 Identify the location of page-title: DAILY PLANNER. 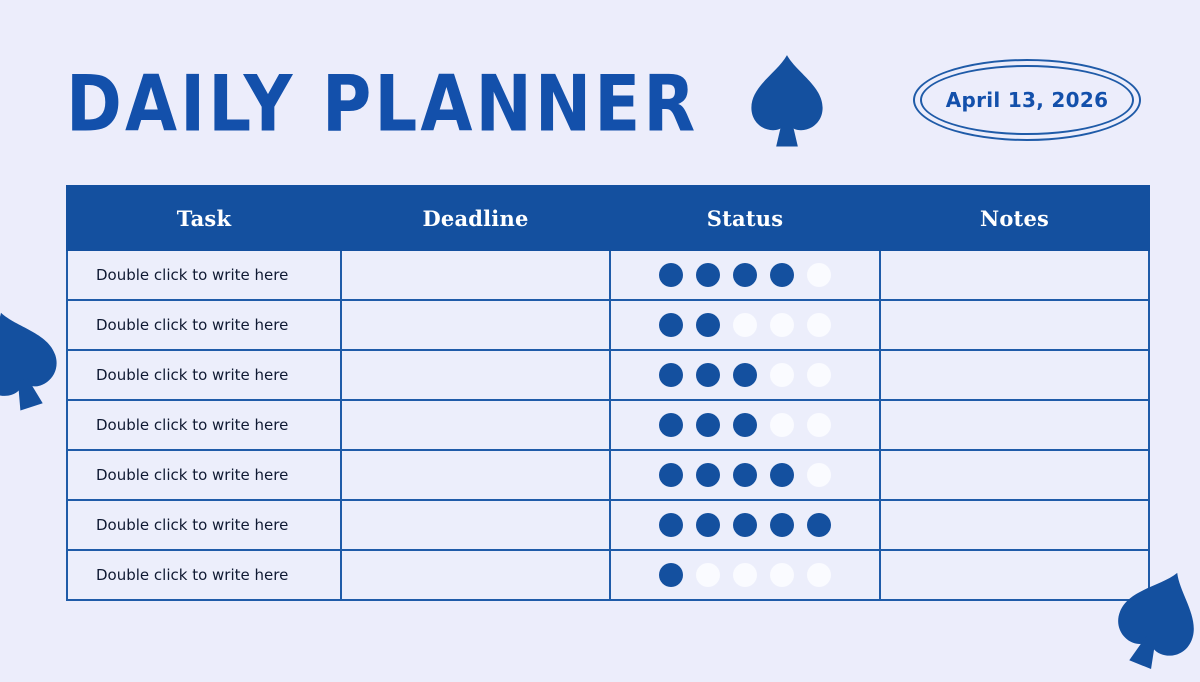
(382, 104).